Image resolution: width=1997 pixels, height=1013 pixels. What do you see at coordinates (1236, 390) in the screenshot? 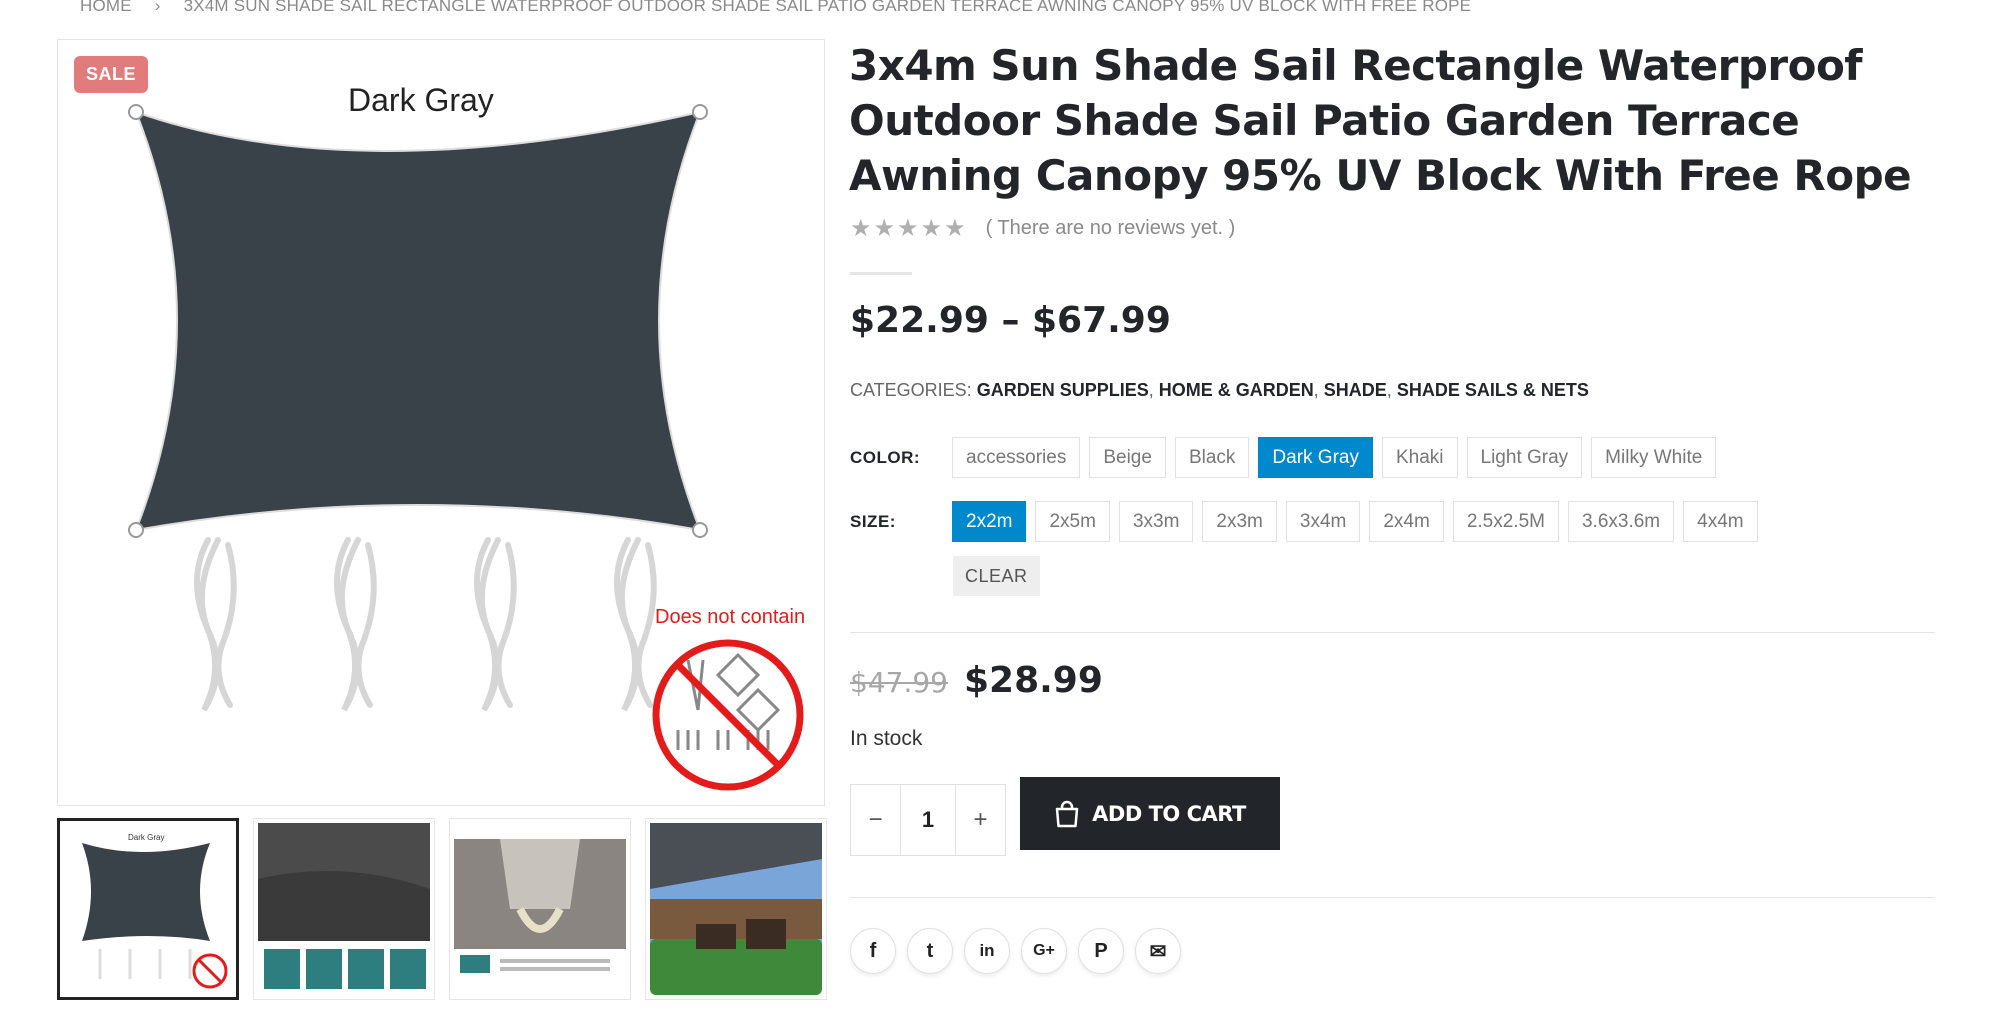
I see `category-link: HOME & GARDEN` at bounding box center [1236, 390].